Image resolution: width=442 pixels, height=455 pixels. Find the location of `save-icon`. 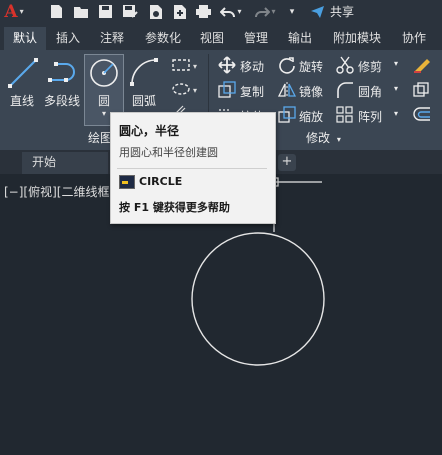

save-icon is located at coordinates (105, 11).